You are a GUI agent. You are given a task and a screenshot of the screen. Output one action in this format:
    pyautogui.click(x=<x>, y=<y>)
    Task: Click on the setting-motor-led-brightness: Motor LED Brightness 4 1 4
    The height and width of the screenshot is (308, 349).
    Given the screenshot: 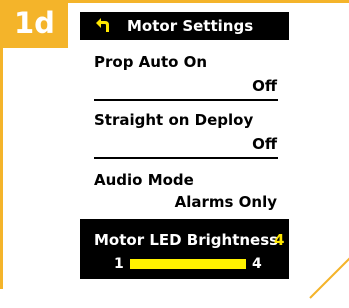 What is the action you would take?
    pyautogui.click(x=184, y=249)
    